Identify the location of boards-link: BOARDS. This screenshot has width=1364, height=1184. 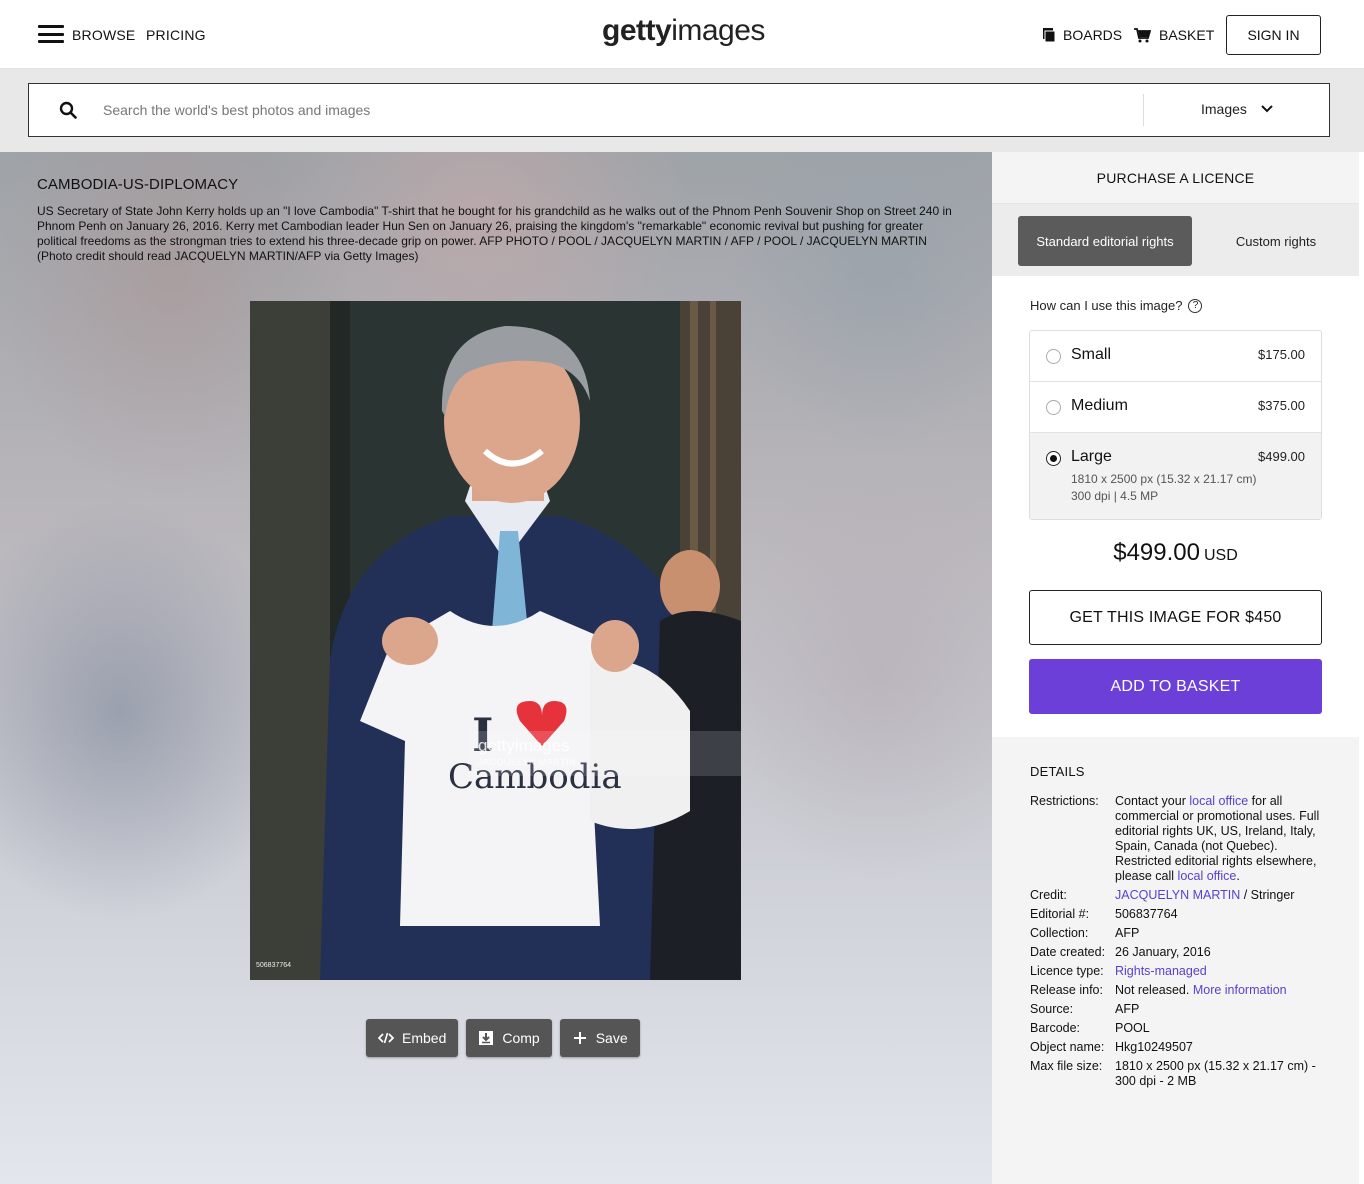
(1082, 35).